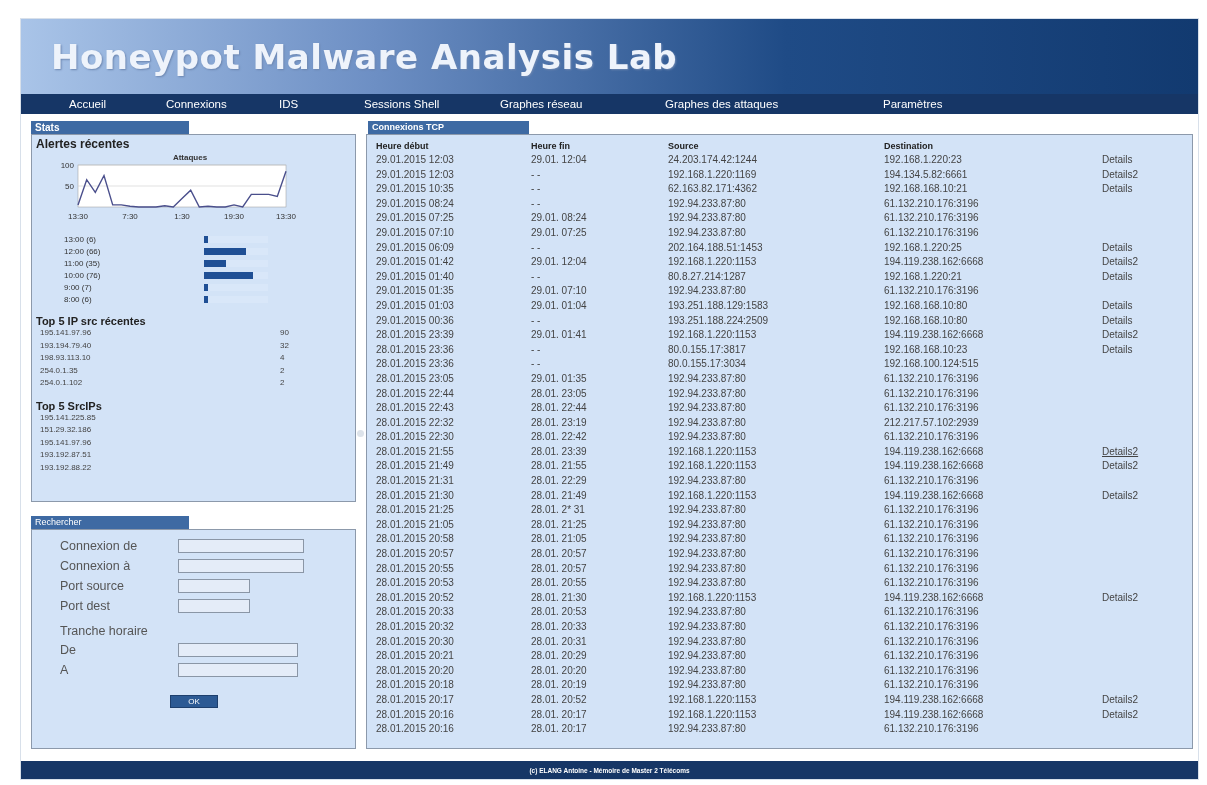 The width and height of the screenshot is (1207, 785). I want to click on table-cell-text: 29.01.2015 08:24, so click(415, 203).